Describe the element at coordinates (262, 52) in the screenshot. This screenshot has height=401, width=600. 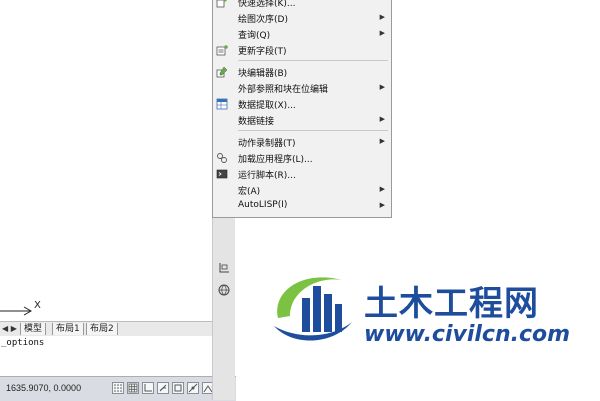
I see `menu-item-label: 更新字段(T)` at that location.